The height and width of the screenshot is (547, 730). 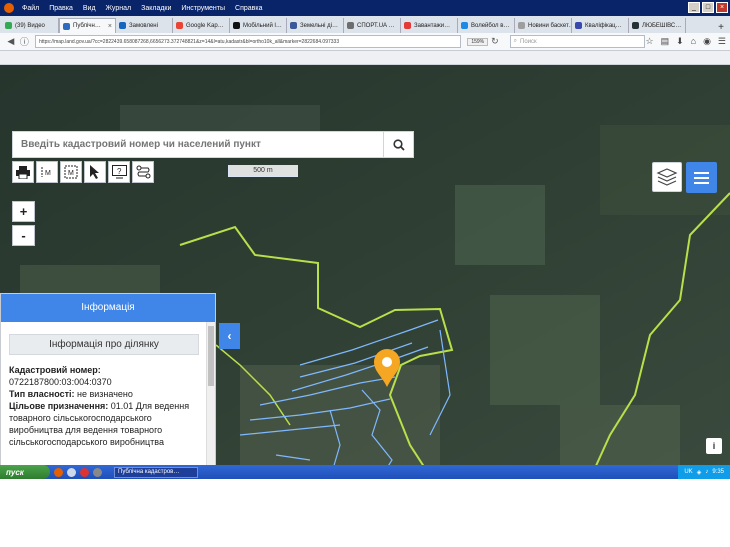 What do you see at coordinates (42, 394) in the screenshot?
I see `ownership-label: Тип власності:` at bounding box center [42, 394].